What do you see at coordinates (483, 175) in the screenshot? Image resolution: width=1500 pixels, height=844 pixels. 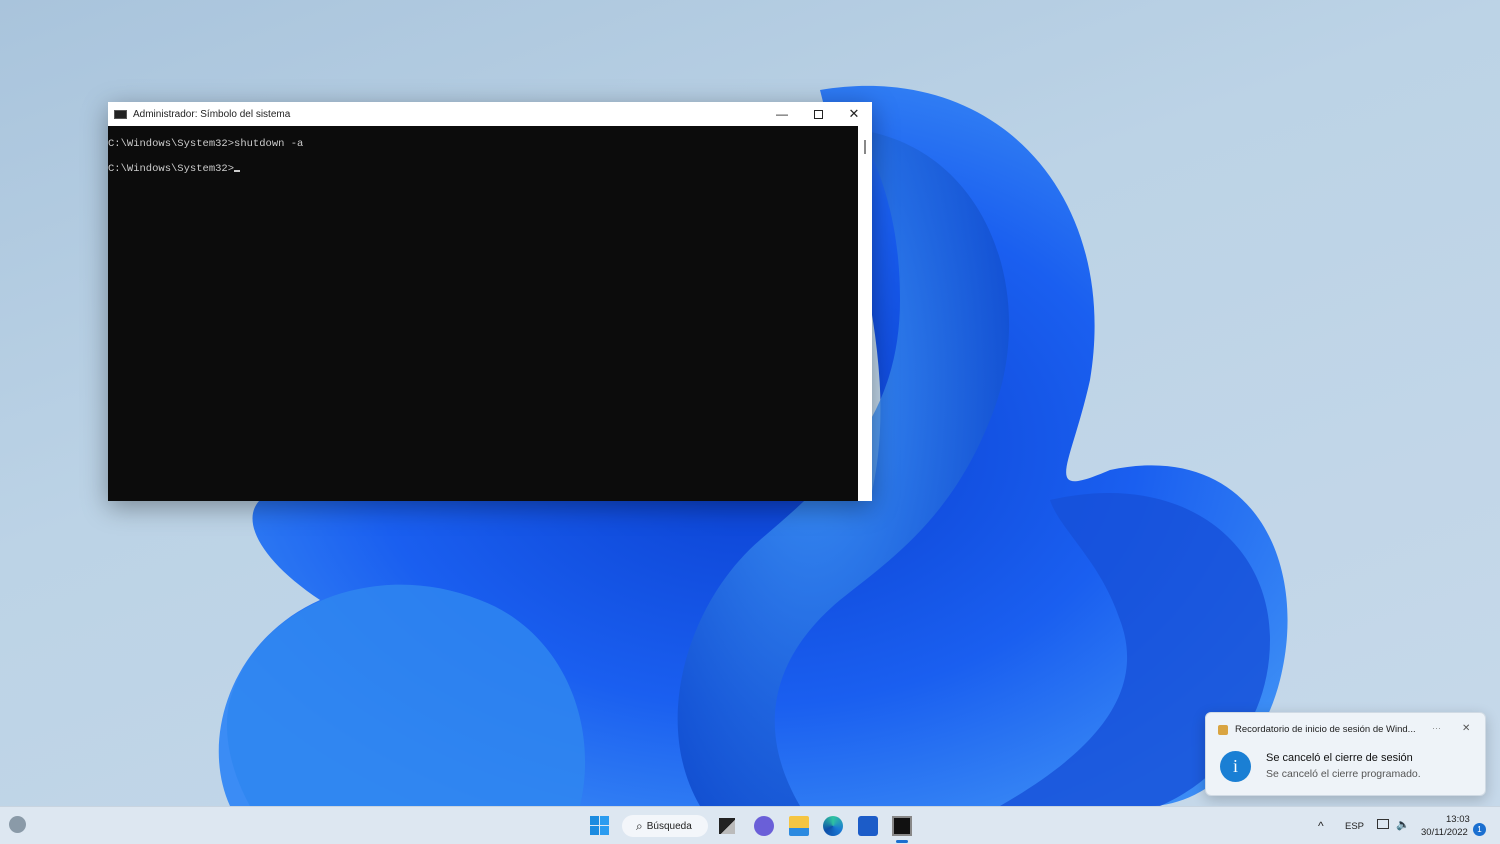 I see `console-prompt-line: C:\Windows\System32>` at bounding box center [483, 175].